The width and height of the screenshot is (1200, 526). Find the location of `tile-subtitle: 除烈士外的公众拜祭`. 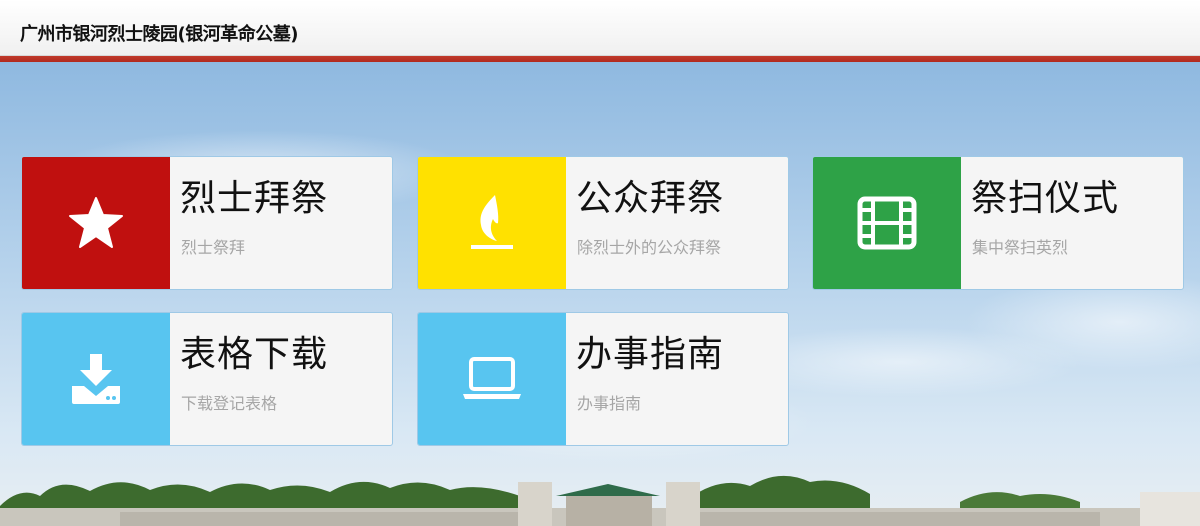

tile-subtitle: 除烈士外的公众拜祭 is located at coordinates (649, 247).